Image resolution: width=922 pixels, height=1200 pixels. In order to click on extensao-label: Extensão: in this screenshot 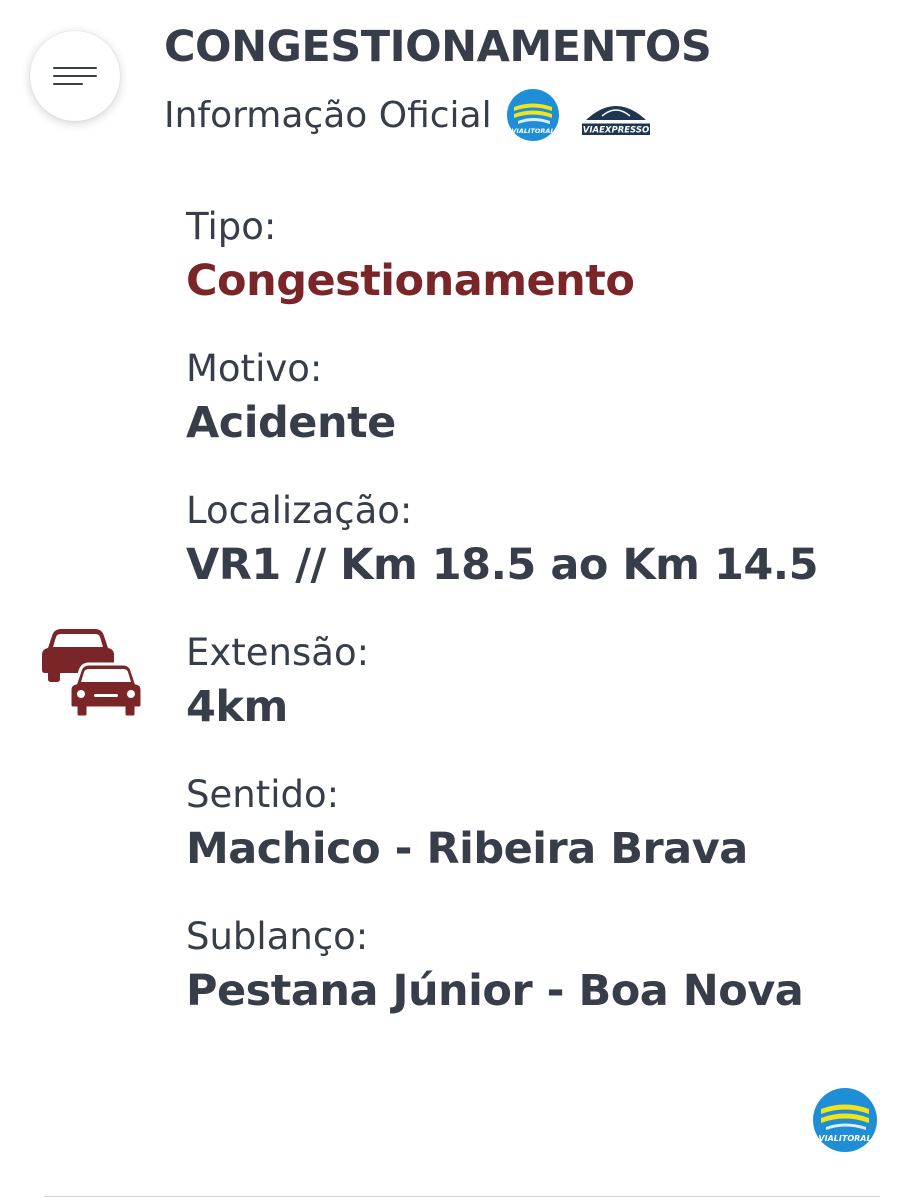, I will do `click(278, 652)`.